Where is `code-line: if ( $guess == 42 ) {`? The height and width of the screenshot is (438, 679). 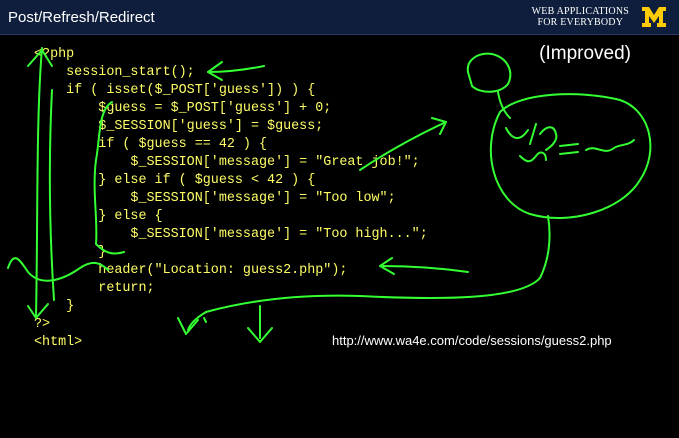 code-line: if ( $guess == 42 ) { is located at coordinates (151, 144).